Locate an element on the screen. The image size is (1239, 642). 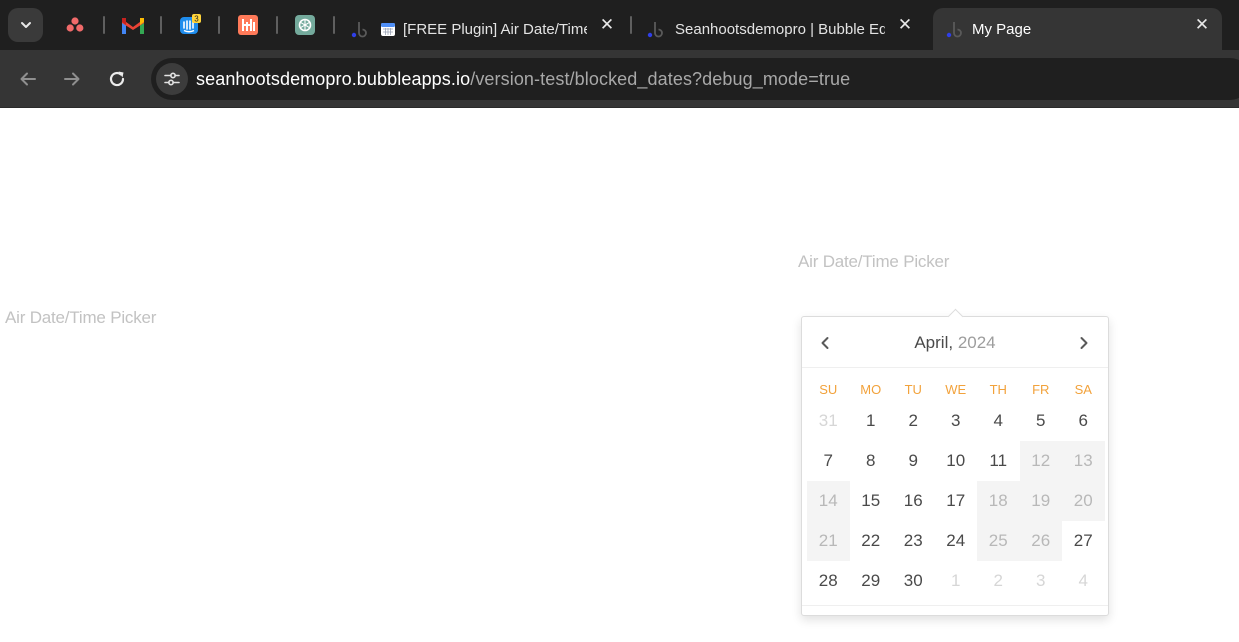
tab-my-page: My Page ✕ is located at coordinates (1077, 29).